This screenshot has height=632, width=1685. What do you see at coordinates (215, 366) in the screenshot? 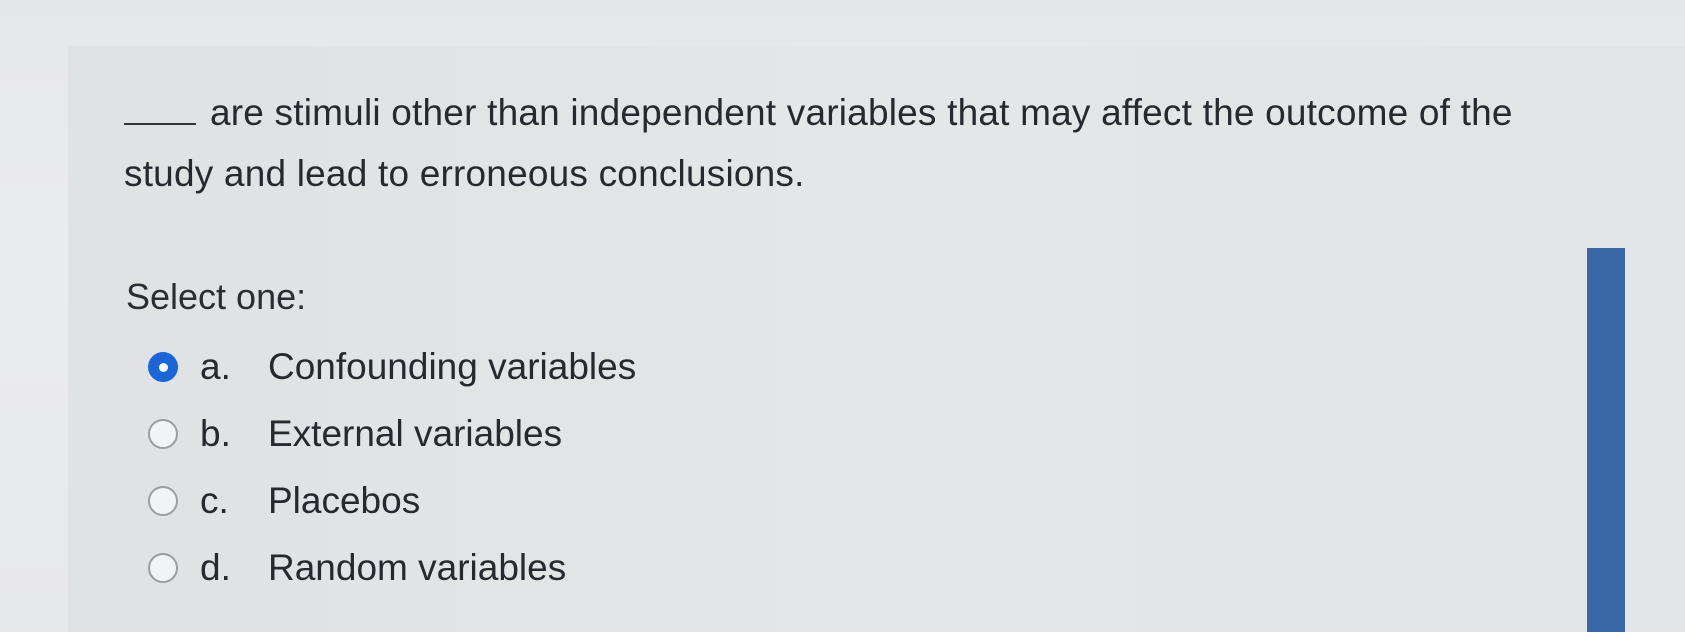
I see `option-letter: a.` at bounding box center [215, 366].